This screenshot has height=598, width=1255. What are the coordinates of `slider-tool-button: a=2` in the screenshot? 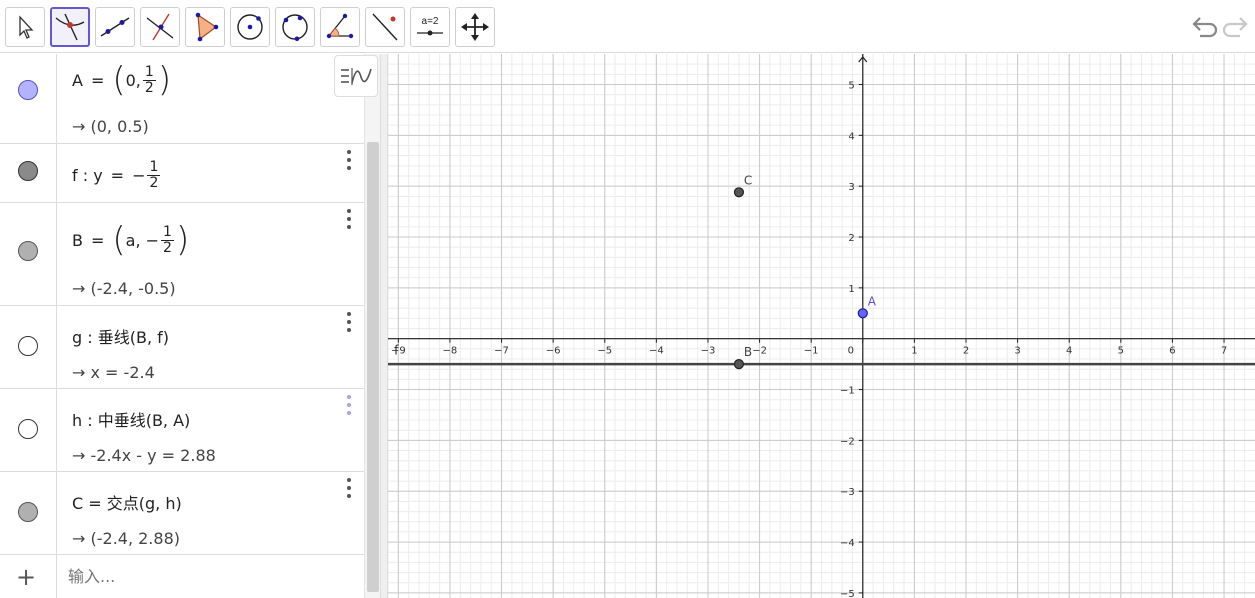 It's located at (430, 27).